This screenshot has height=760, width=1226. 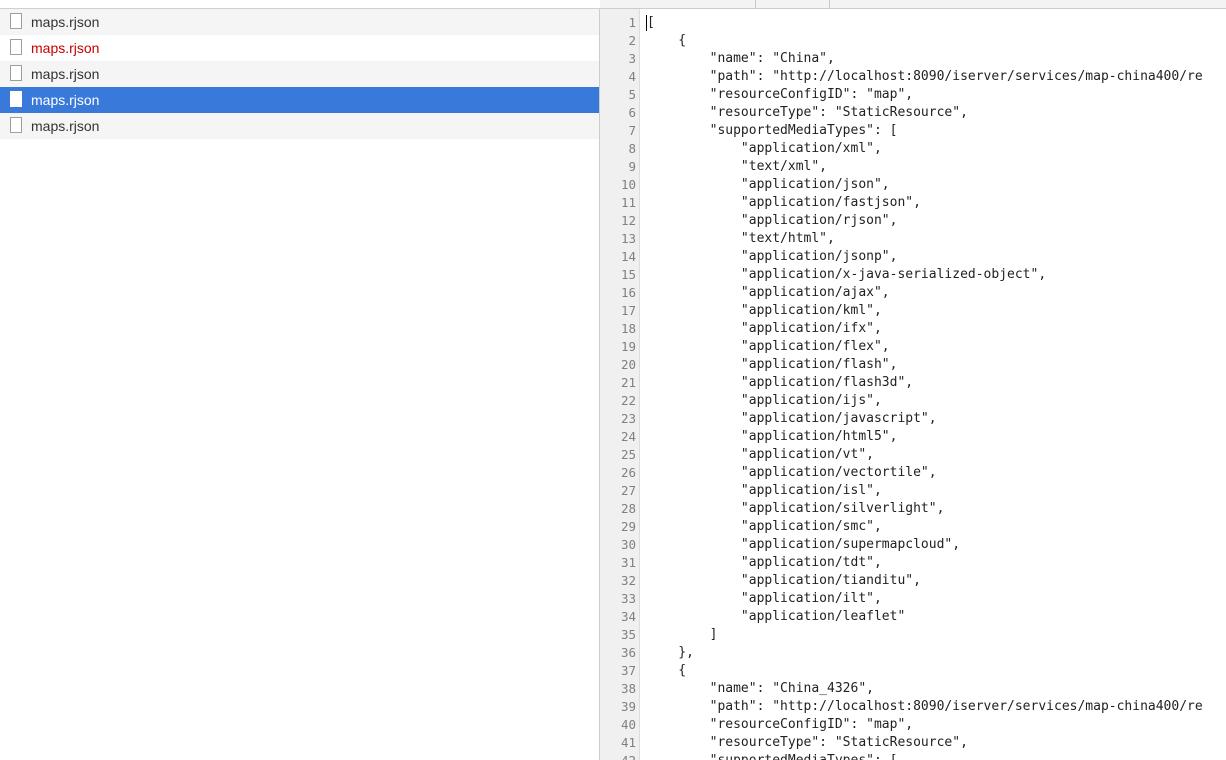 What do you see at coordinates (628, 184) in the screenshot?
I see `line-number: 10` at bounding box center [628, 184].